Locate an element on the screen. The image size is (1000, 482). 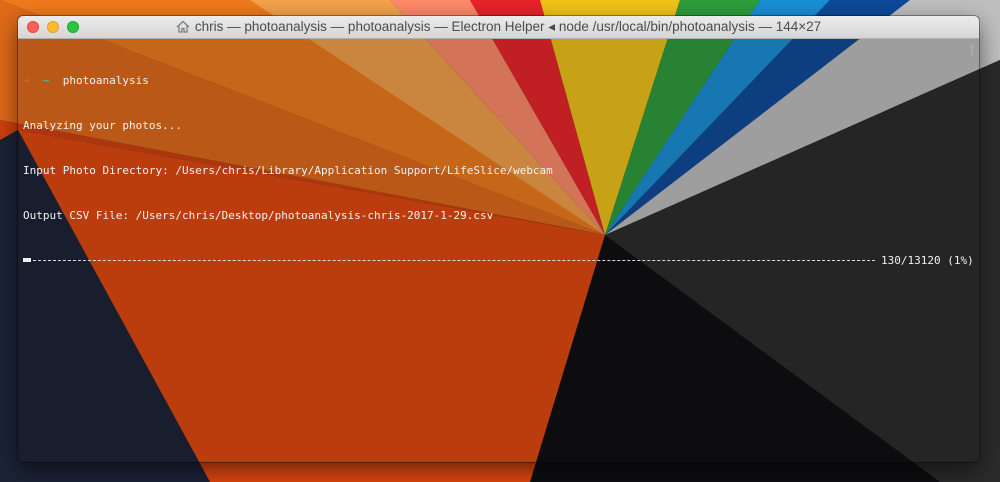
progress-line: 130/13120 (1%) is located at coordinates (498, 260).